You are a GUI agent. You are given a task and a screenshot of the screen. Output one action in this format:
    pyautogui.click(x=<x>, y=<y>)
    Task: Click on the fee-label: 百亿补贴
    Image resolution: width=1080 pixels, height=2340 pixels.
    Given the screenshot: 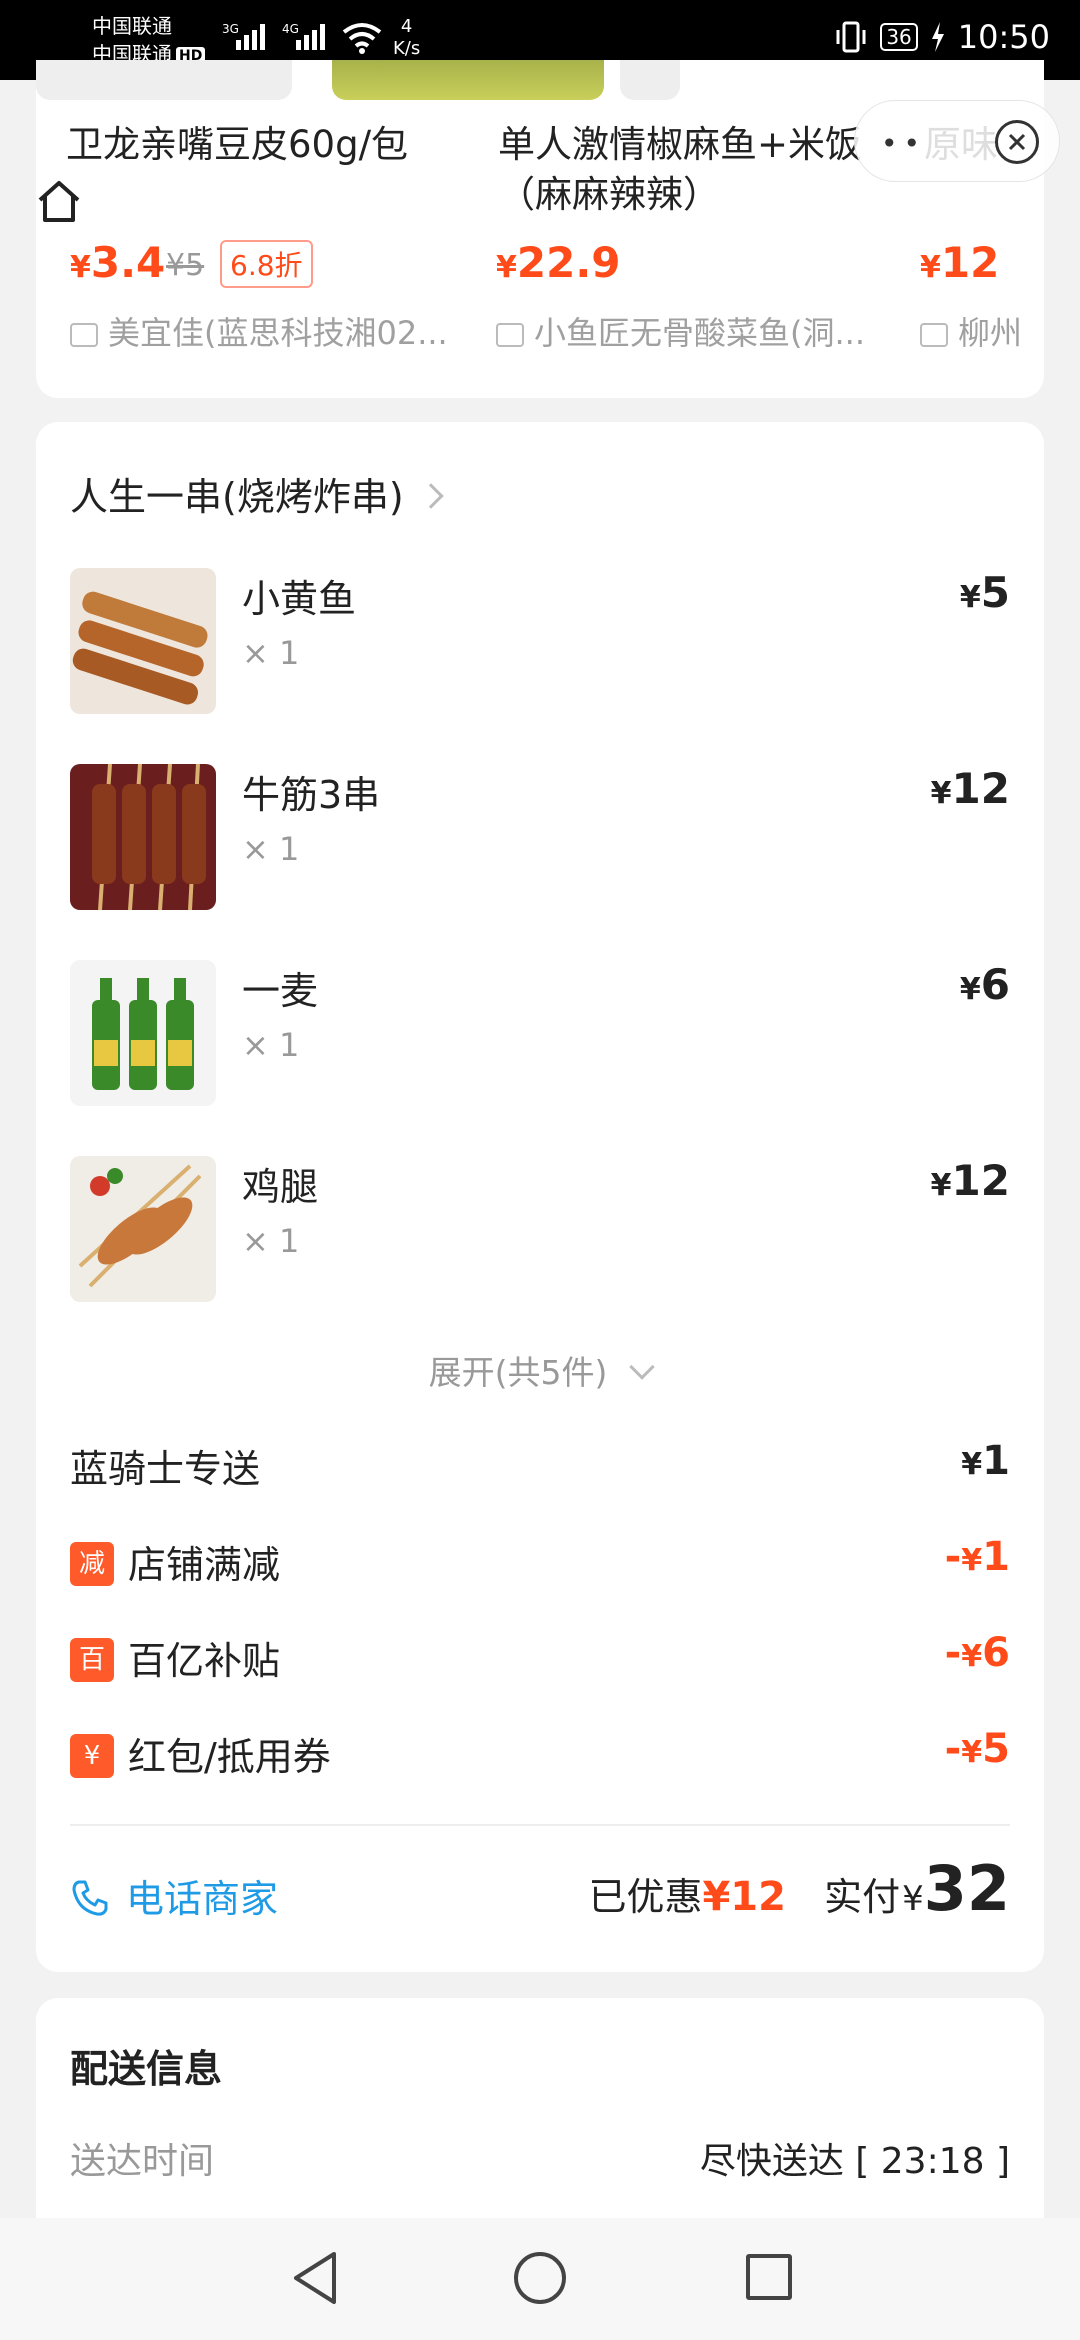 What is the action you would take?
    pyautogui.click(x=204, y=1661)
    